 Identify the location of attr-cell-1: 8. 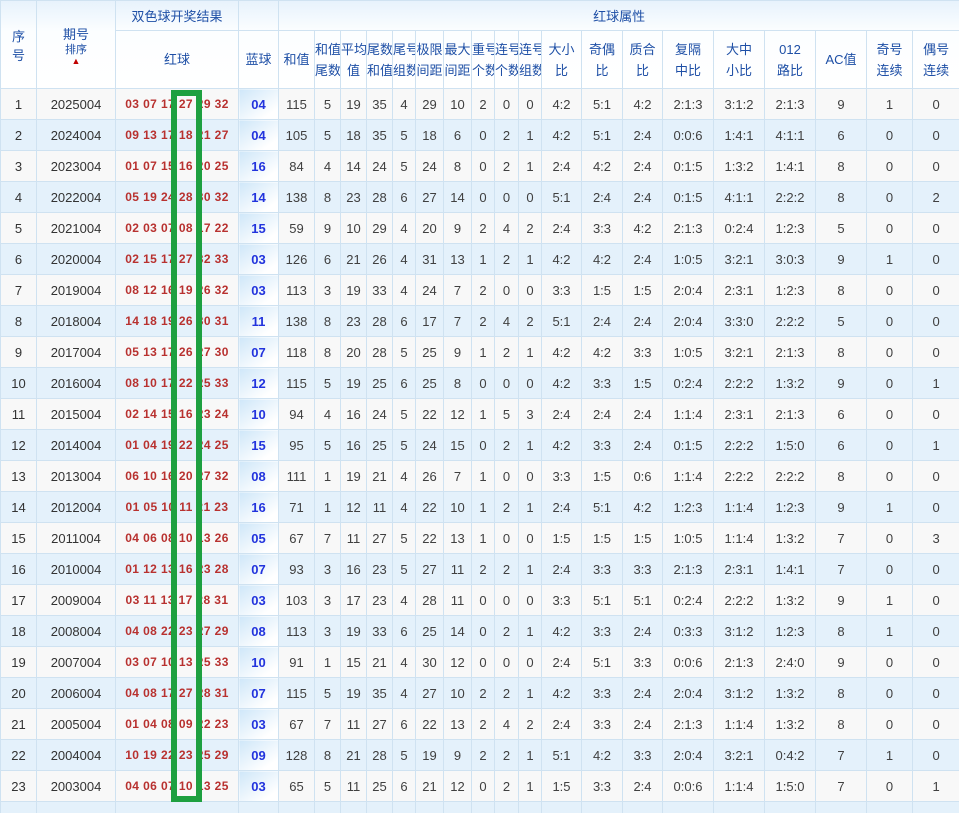
(327, 755).